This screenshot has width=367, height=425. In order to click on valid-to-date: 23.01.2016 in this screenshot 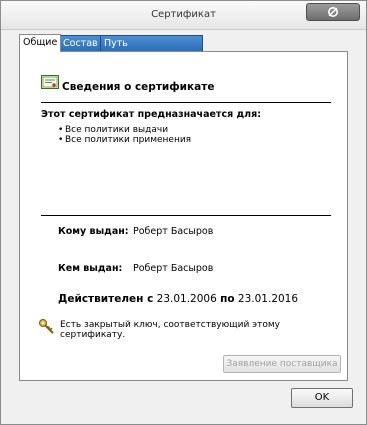, I will do `click(268, 299)`.